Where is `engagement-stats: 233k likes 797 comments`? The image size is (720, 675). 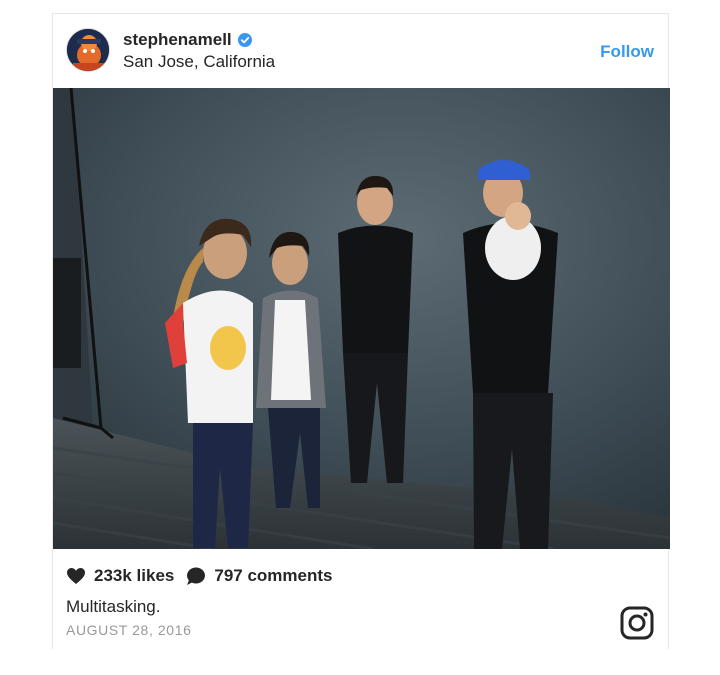 engagement-stats: 233k likes 797 comments is located at coordinates (205, 576).